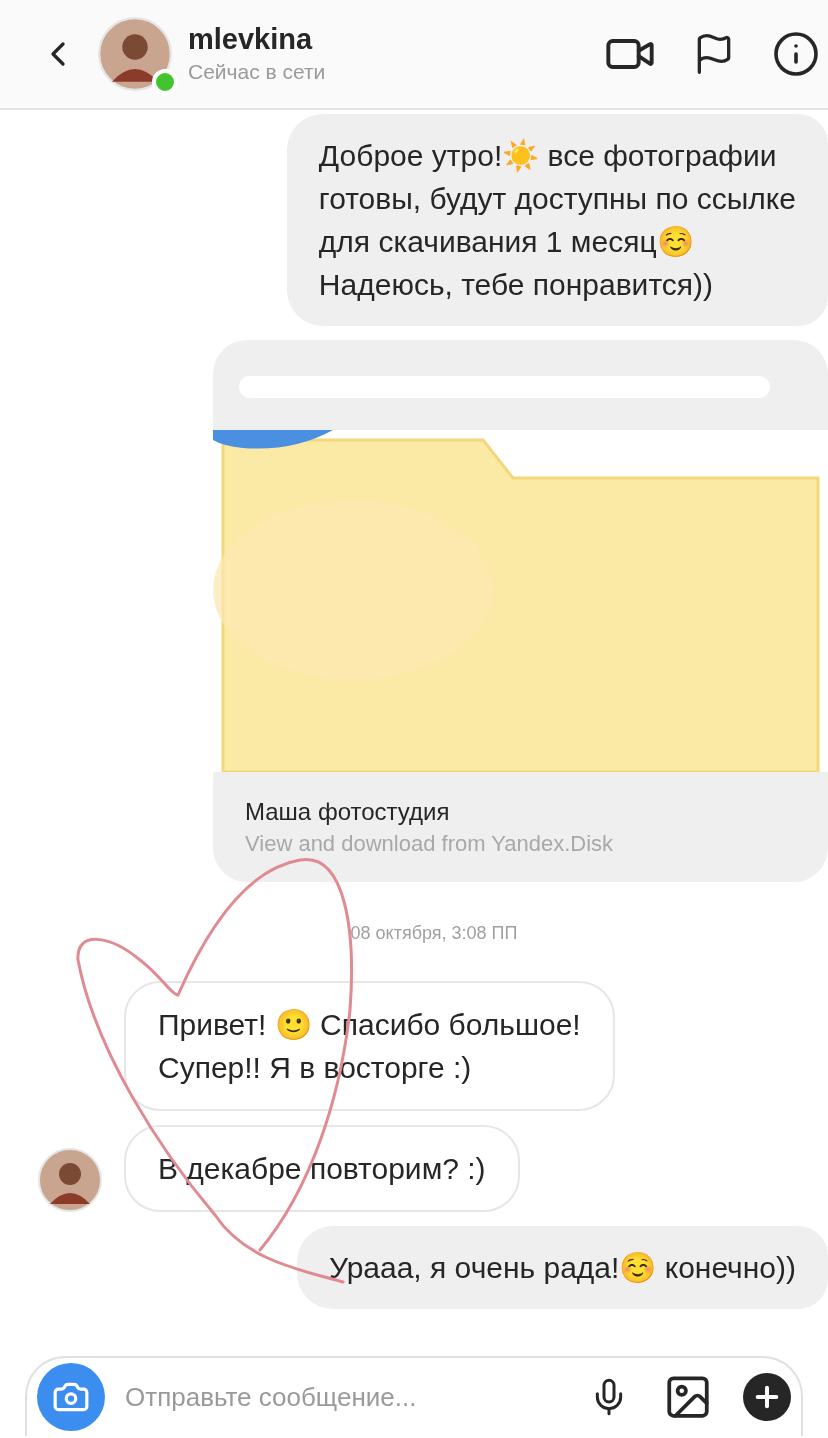 Image resolution: width=828 pixels, height=1438 pixels. What do you see at coordinates (434, 933) in the screenshot?
I see `timestamp: 08 октября, 3:08 ПП` at bounding box center [434, 933].